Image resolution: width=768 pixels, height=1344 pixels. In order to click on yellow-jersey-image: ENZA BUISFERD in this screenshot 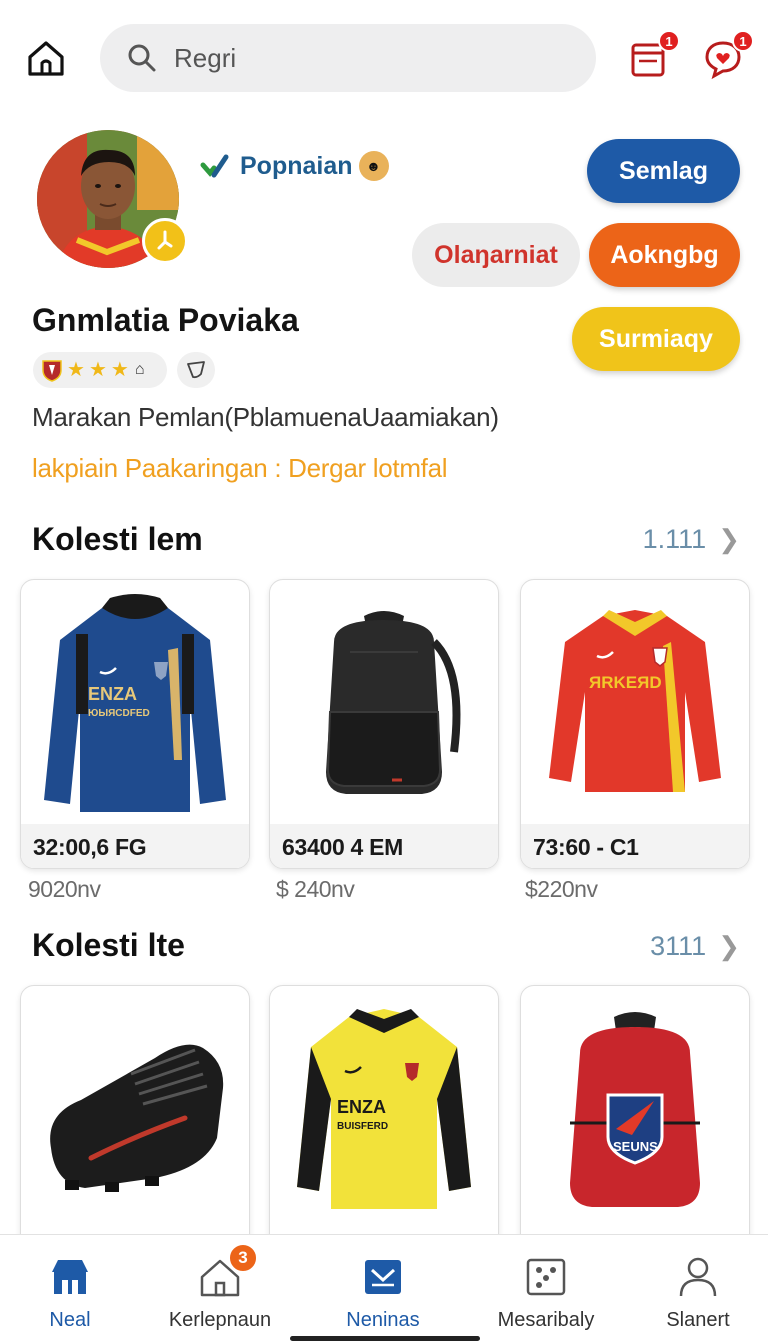, I will do `click(384, 1108)`.